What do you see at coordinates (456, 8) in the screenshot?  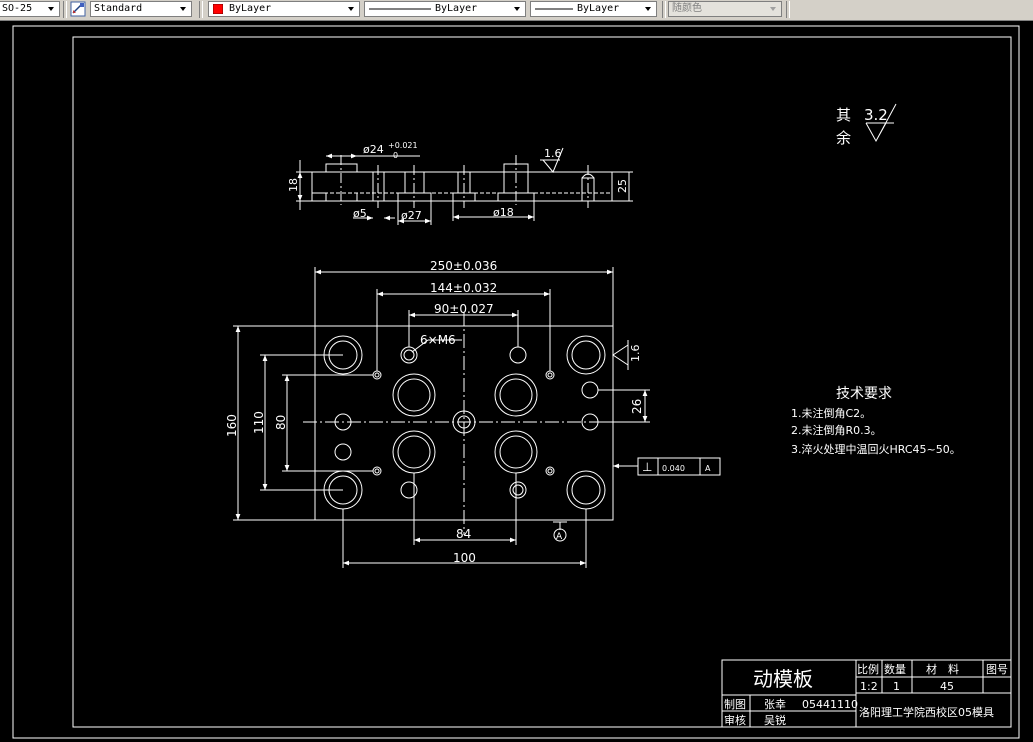 I see `linetype-control-value: ByLayer` at bounding box center [456, 8].